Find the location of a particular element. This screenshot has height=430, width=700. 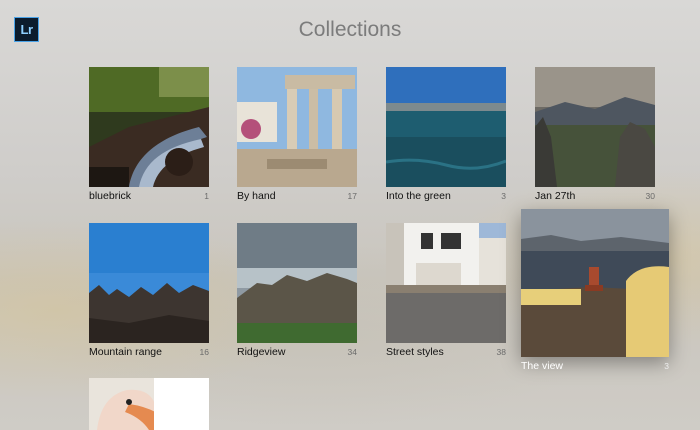

collection-count: 17 is located at coordinates (352, 196).